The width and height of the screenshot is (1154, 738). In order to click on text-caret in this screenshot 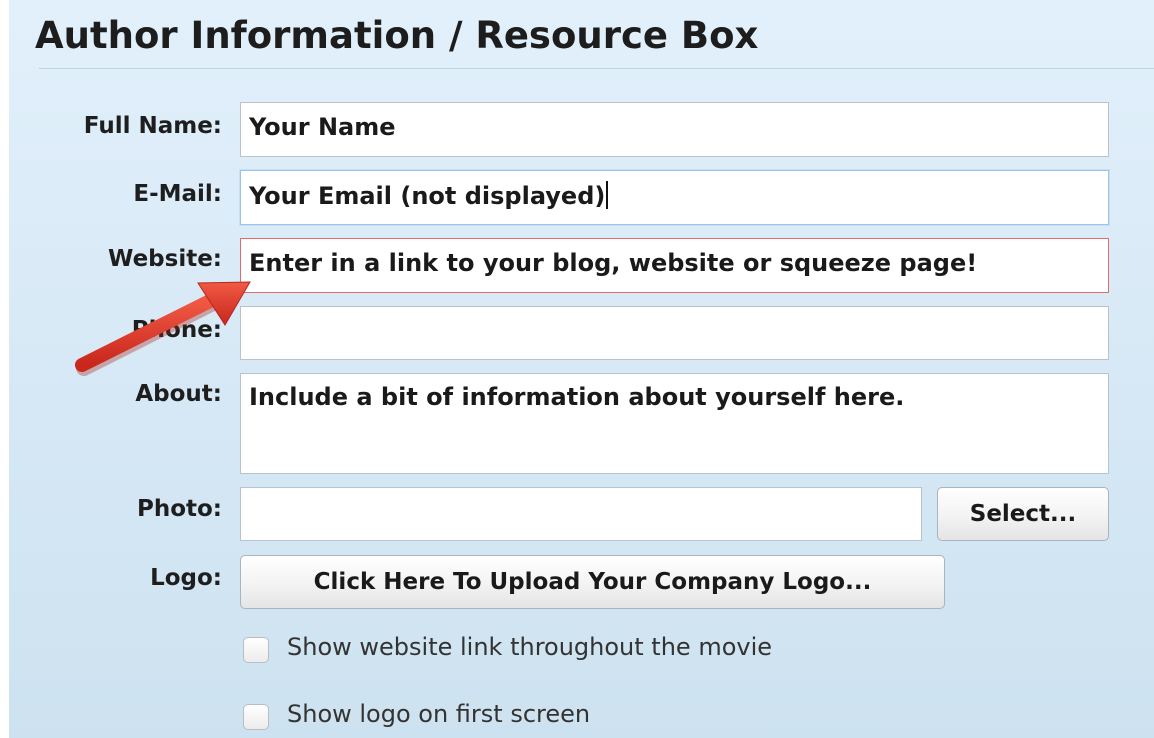, I will do `click(607, 195)`.